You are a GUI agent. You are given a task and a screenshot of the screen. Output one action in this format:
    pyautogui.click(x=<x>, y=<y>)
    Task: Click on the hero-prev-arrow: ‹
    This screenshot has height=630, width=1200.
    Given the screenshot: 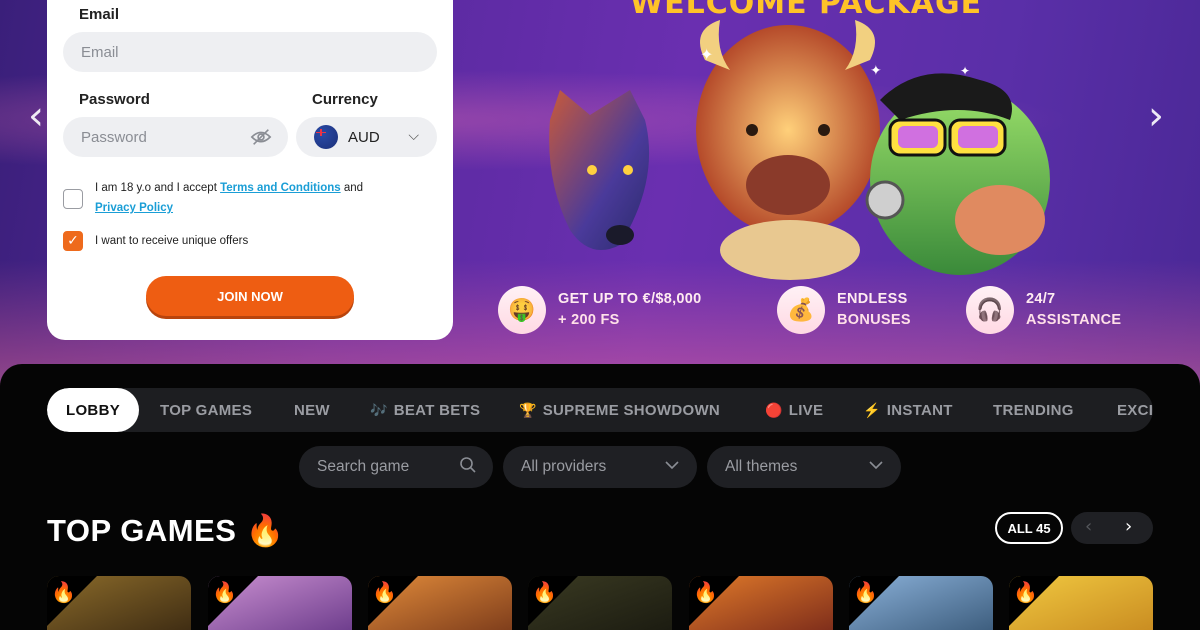 What is the action you would take?
    pyautogui.click(x=36, y=116)
    